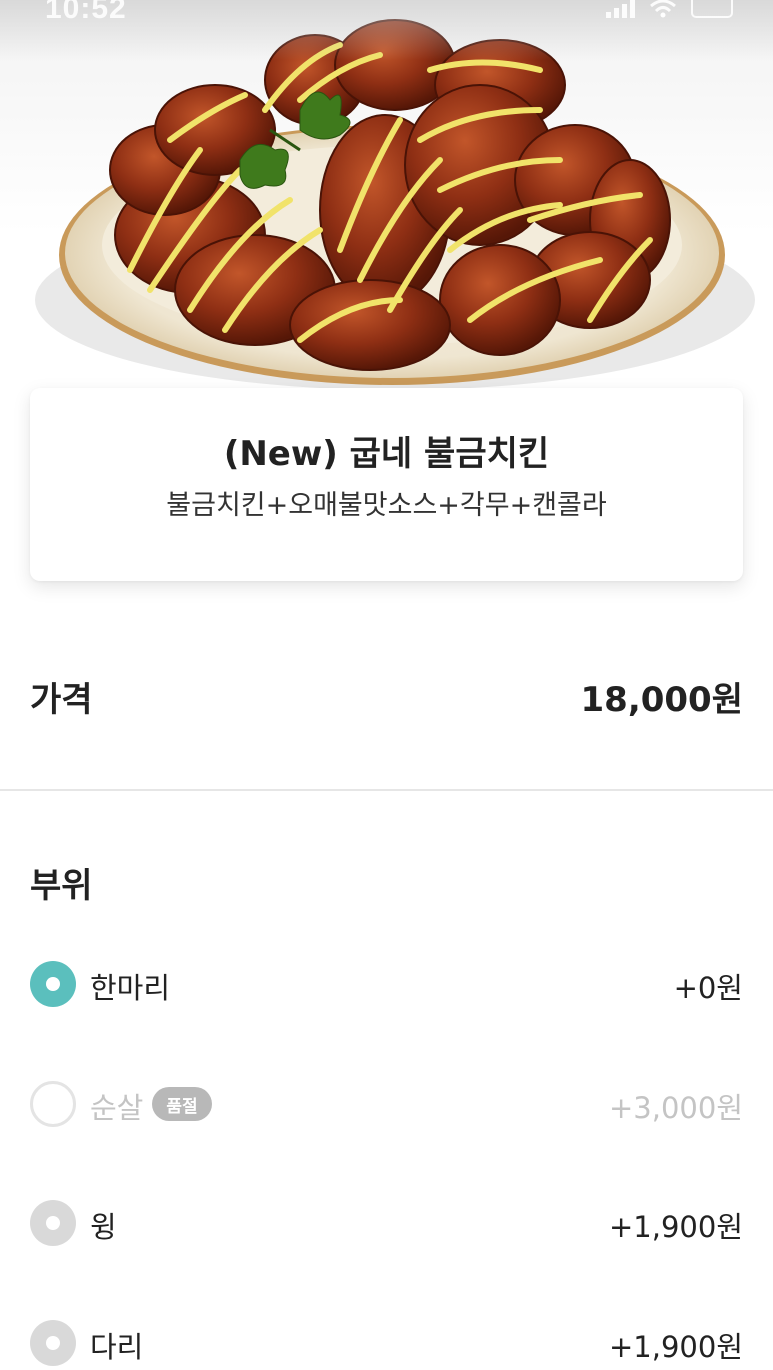  I want to click on divider, so click(386, 790).